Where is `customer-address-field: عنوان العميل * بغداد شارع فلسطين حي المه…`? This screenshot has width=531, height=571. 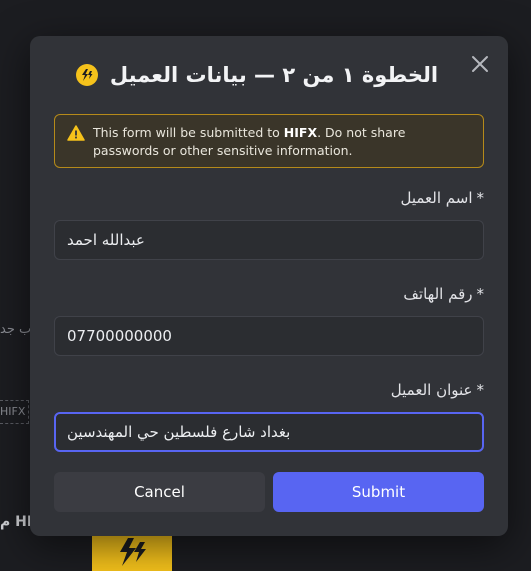
customer-address-field: عنوان العميل * بغداد شارع فلسطين حي المه… is located at coordinates (269, 416).